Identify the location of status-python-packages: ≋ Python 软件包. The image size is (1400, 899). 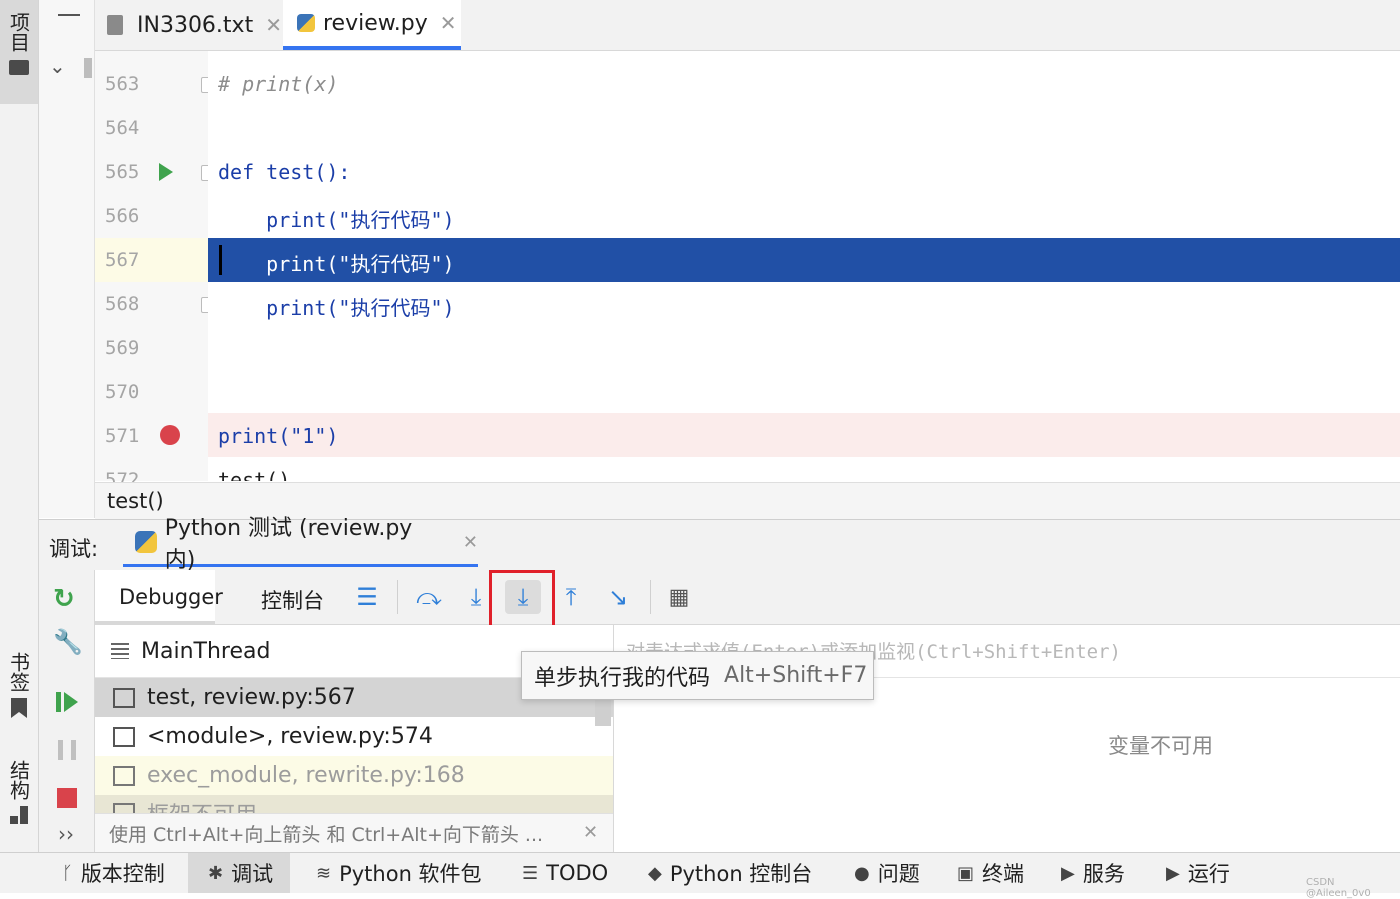
(399, 873).